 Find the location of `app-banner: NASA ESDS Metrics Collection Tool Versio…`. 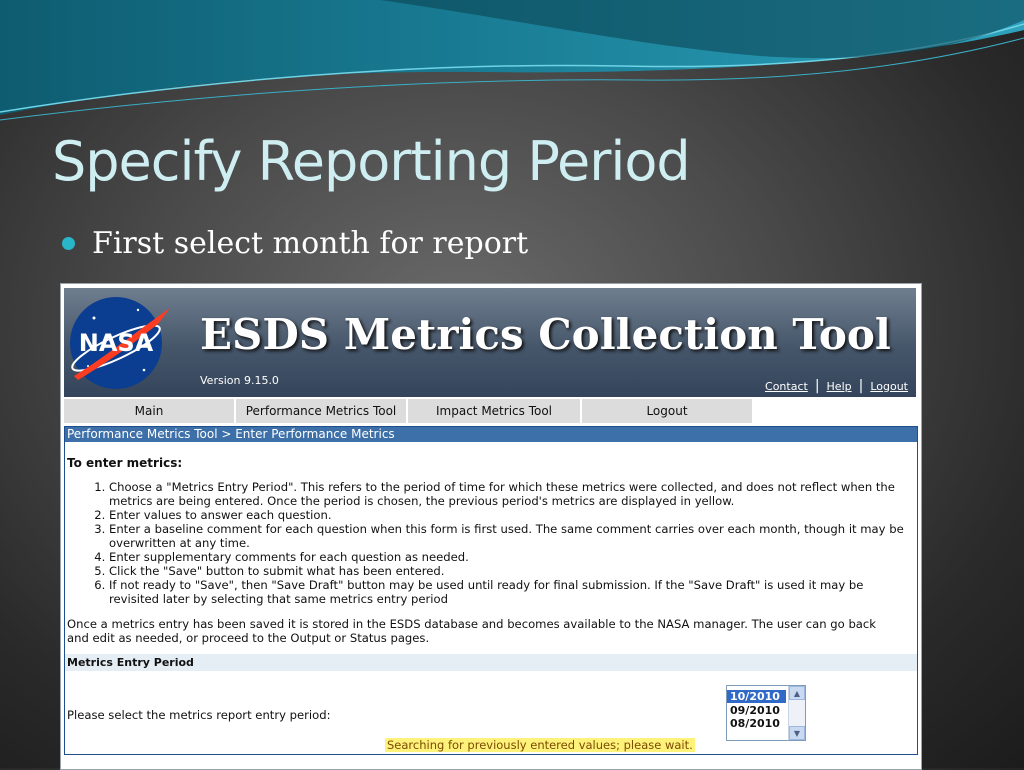

app-banner: NASA ESDS Metrics Collection Tool Versio… is located at coordinates (490, 342).